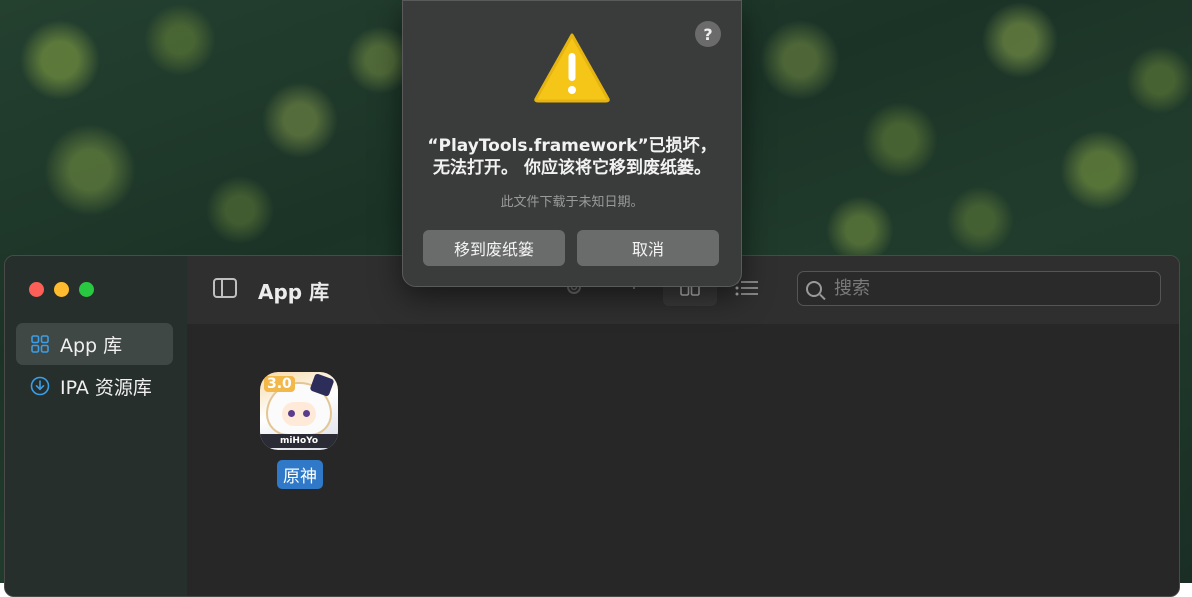  I want to click on app-item-genshin: 3.0 miHoYo 原神, so click(300, 430).